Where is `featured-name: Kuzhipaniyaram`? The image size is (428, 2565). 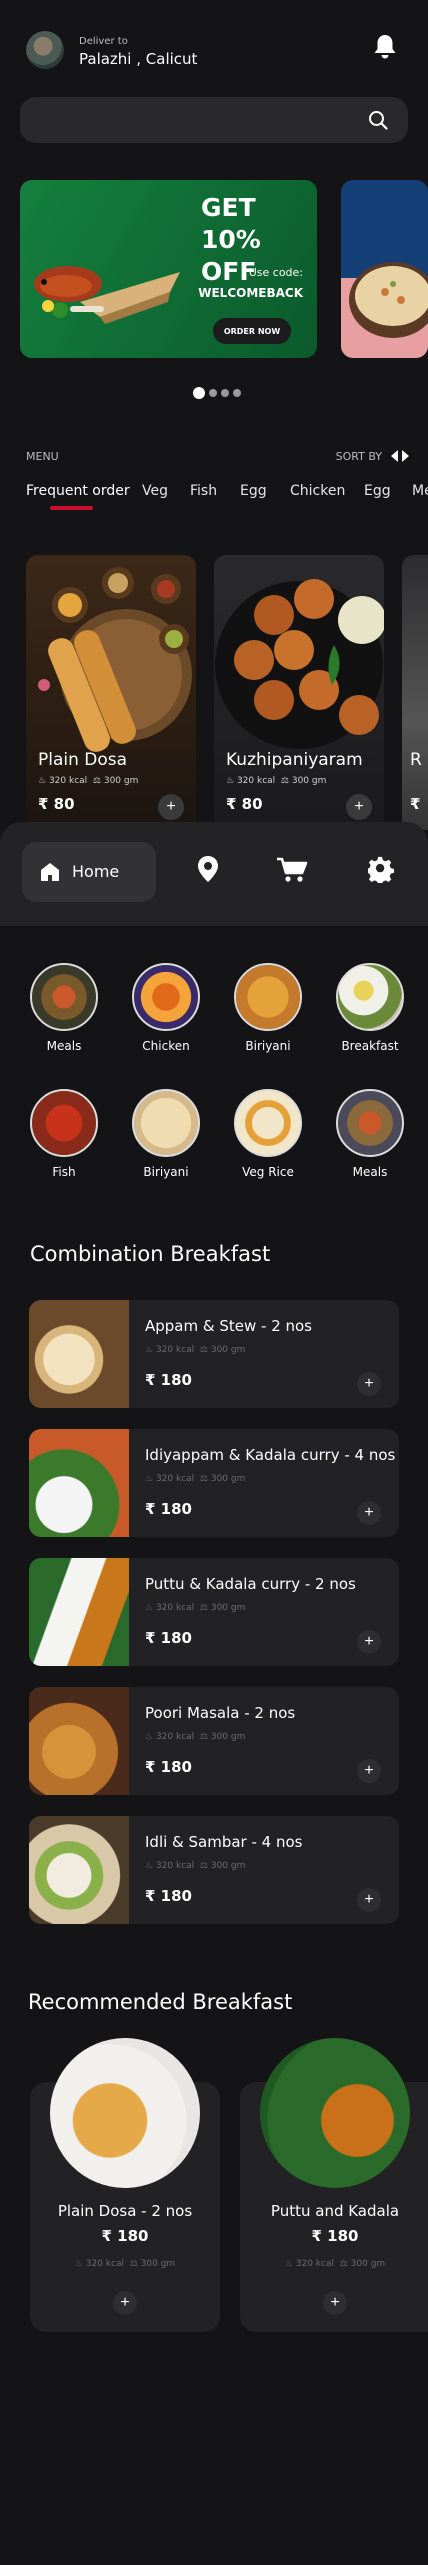
featured-name: Kuzhipaniyaram is located at coordinates (294, 760).